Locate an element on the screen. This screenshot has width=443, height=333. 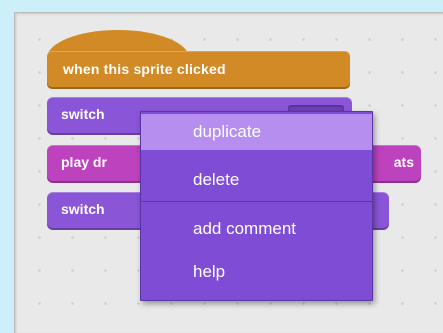
menu-item-duplicate: duplicate is located at coordinates (256, 132).